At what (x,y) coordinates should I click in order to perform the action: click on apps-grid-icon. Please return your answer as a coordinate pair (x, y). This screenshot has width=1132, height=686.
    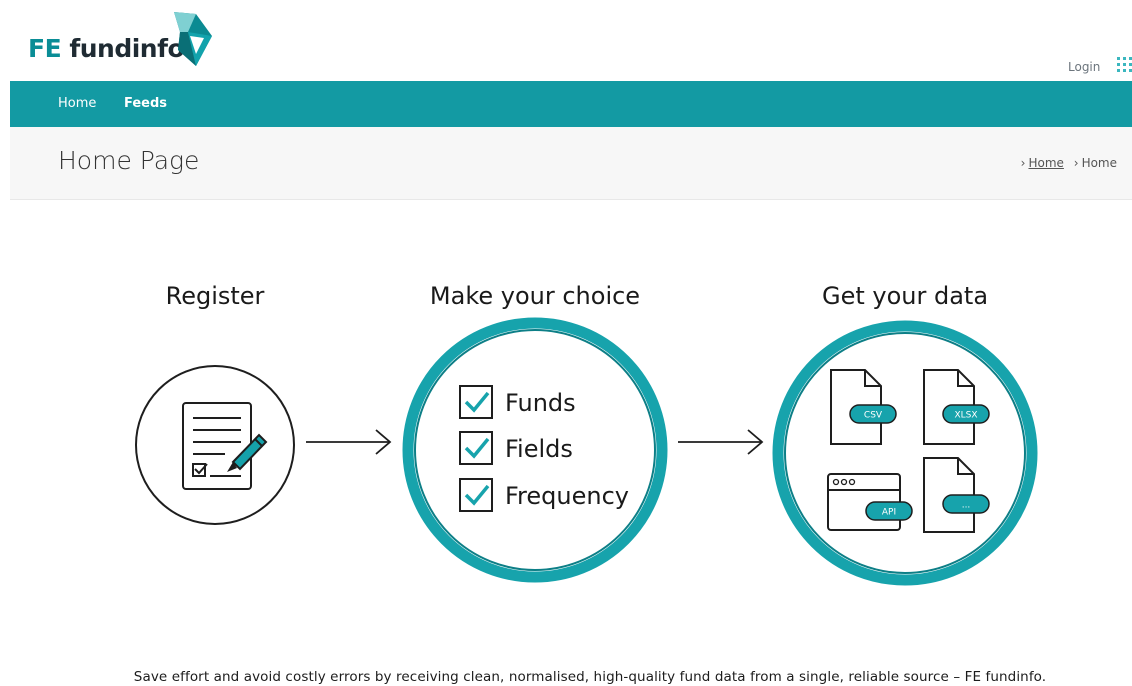
    Looking at the image, I should click on (1124, 64).